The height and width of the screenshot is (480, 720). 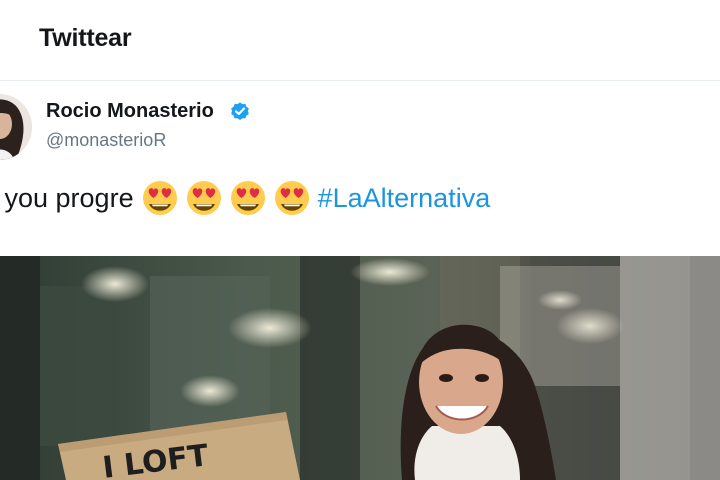 I want to click on hashtag-link: #LaAlternativa, so click(x=404, y=198).